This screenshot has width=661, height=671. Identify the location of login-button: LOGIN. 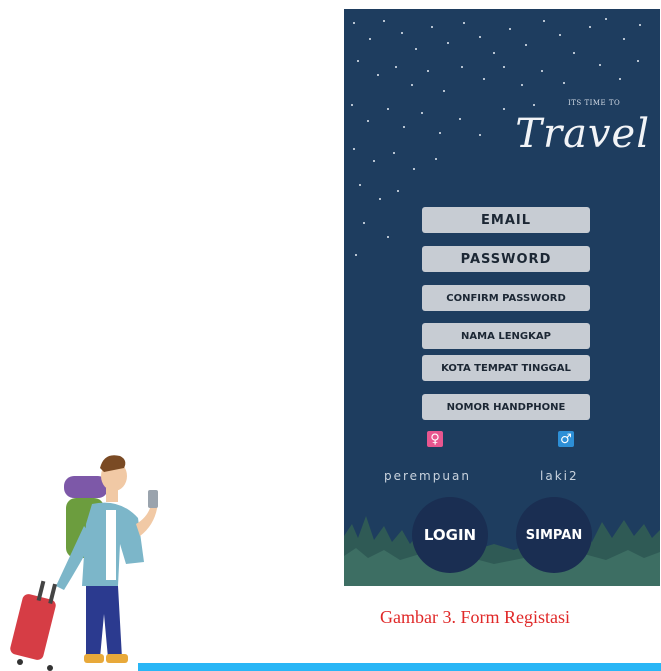
(450, 535).